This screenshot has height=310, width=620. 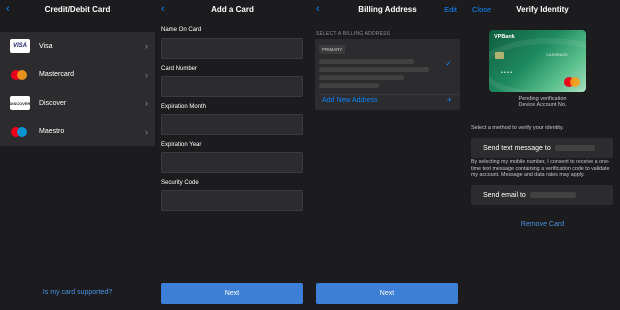 What do you see at coordinates (20, 46) in the screenshot?
I see `visa-logo-icon: VISA` at bounding box center [20, 46].